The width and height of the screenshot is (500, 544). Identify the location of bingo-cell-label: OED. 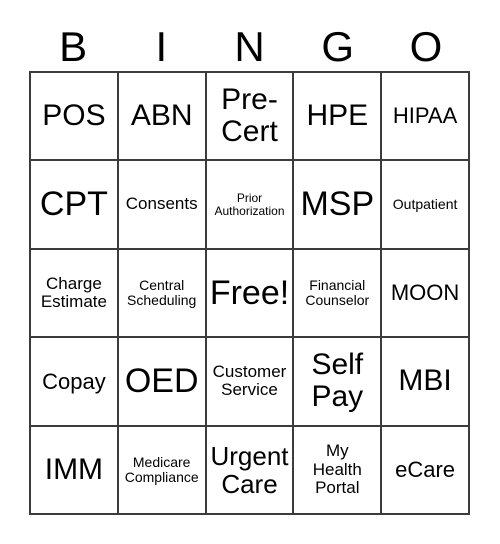
(161, 381).